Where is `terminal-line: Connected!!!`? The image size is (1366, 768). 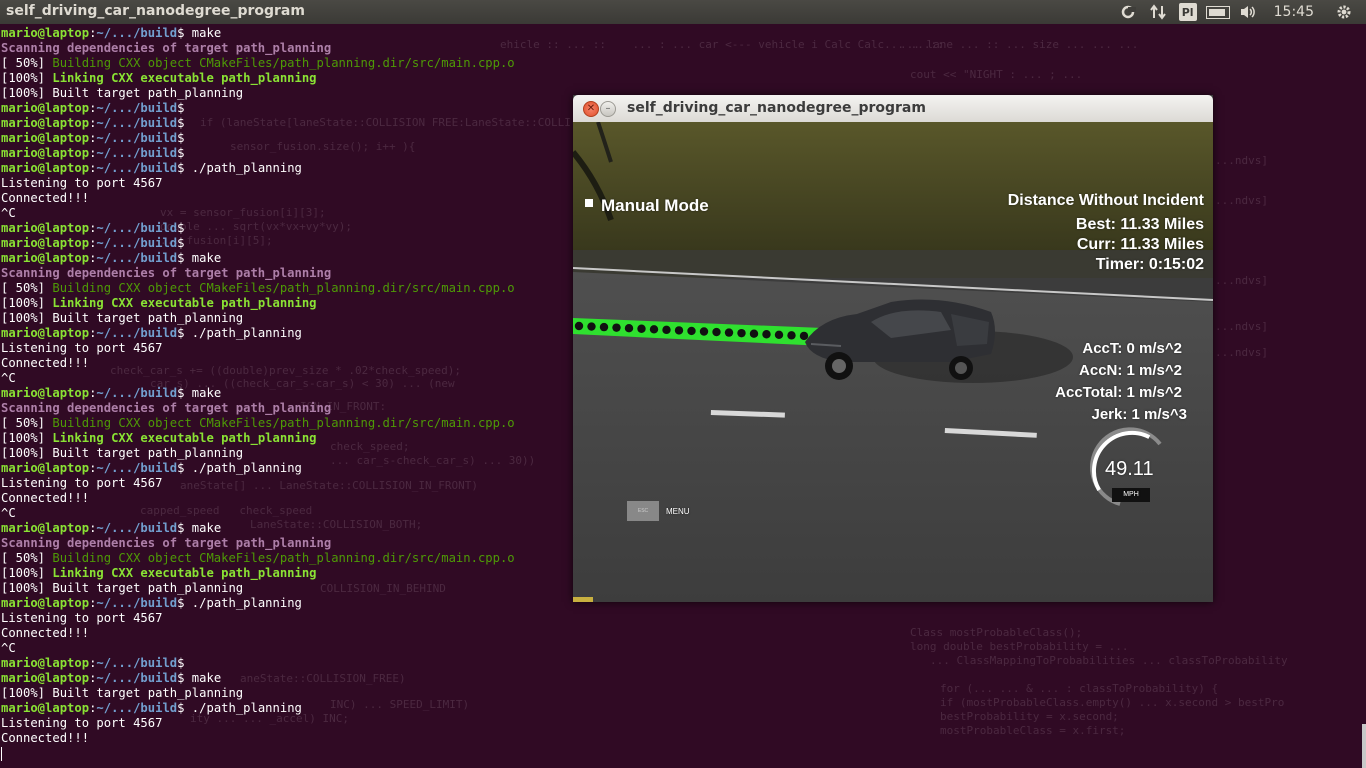
terminal-line: Connected!!! is located at coordinates (258, 198).